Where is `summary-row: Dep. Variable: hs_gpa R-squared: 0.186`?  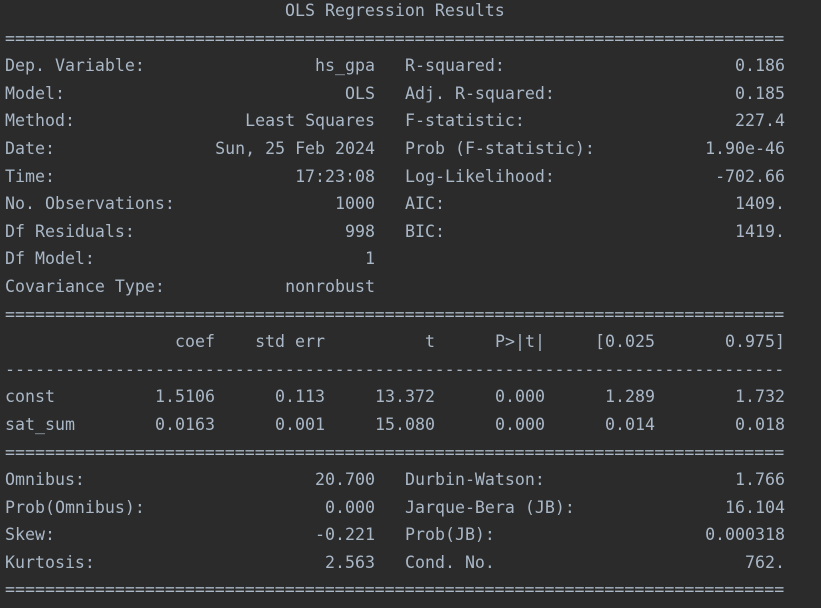
summary-row: Dep. Variable: hs_gpa R-squared: 0.186 is located at coordinates (400, 66).